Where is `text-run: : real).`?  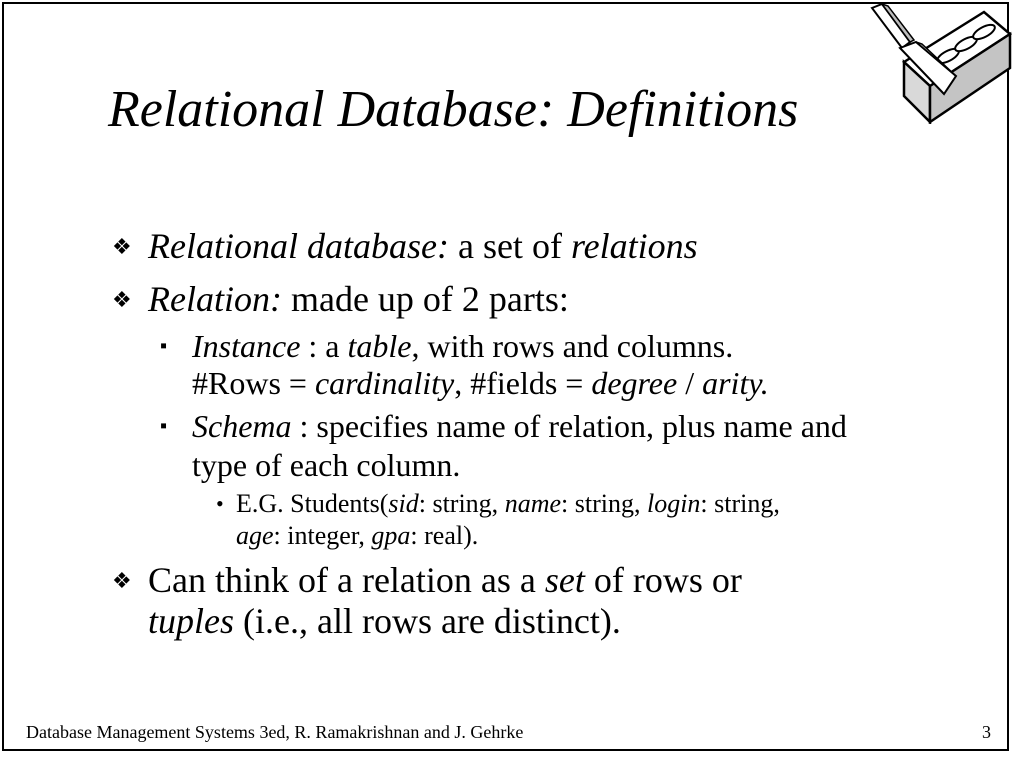 text-run: : real). is located at coordinates (444, 535).